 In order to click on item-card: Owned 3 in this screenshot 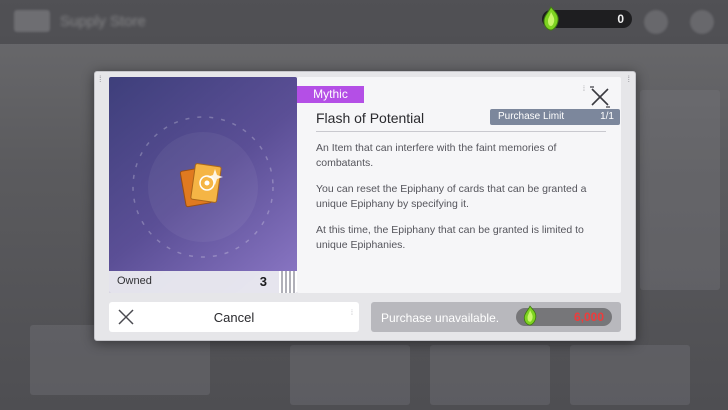, I will do `click(203, 185)`.